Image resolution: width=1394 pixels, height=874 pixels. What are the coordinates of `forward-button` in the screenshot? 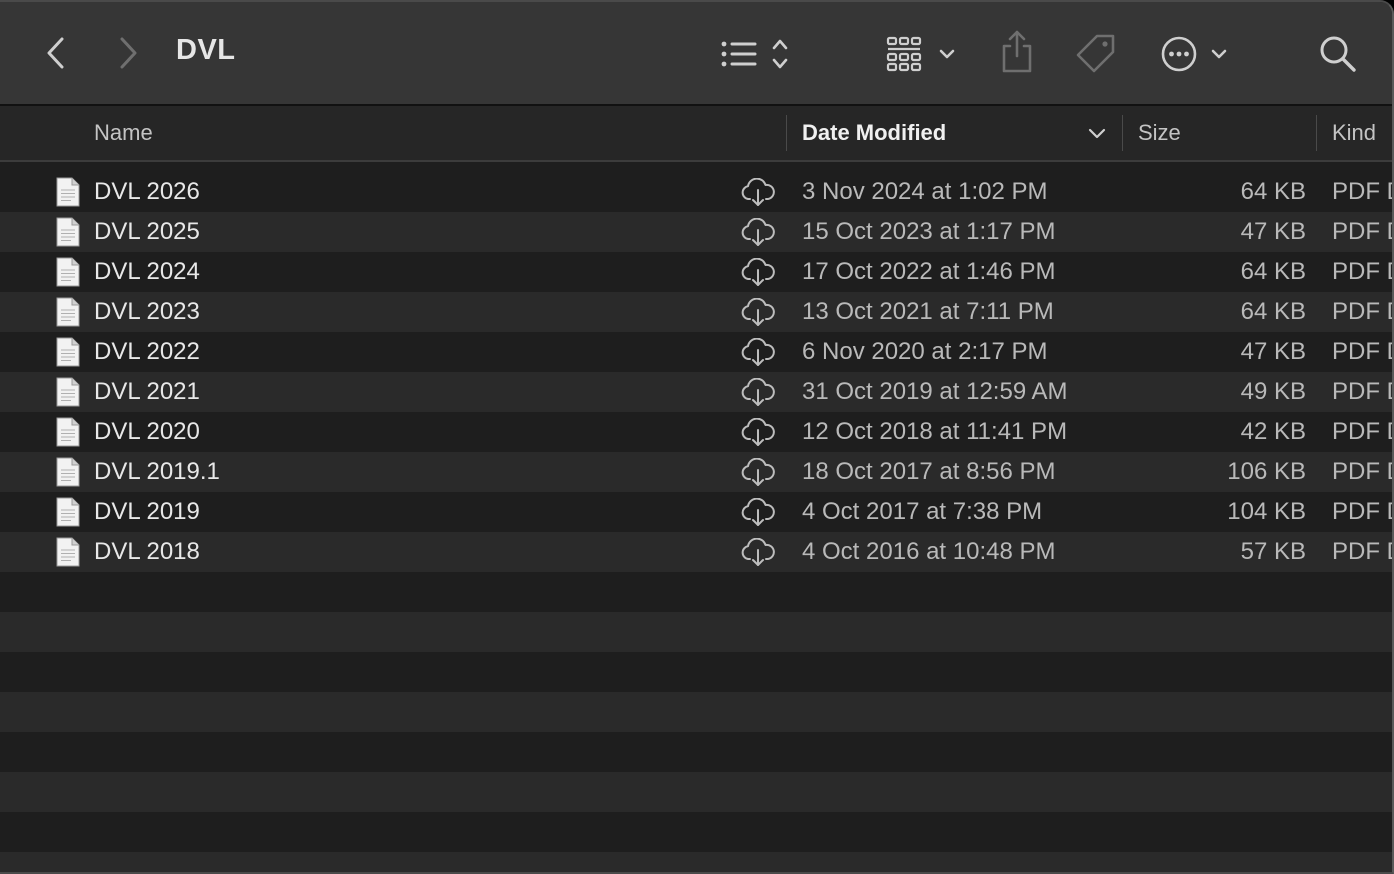 It's located at (128, 53).